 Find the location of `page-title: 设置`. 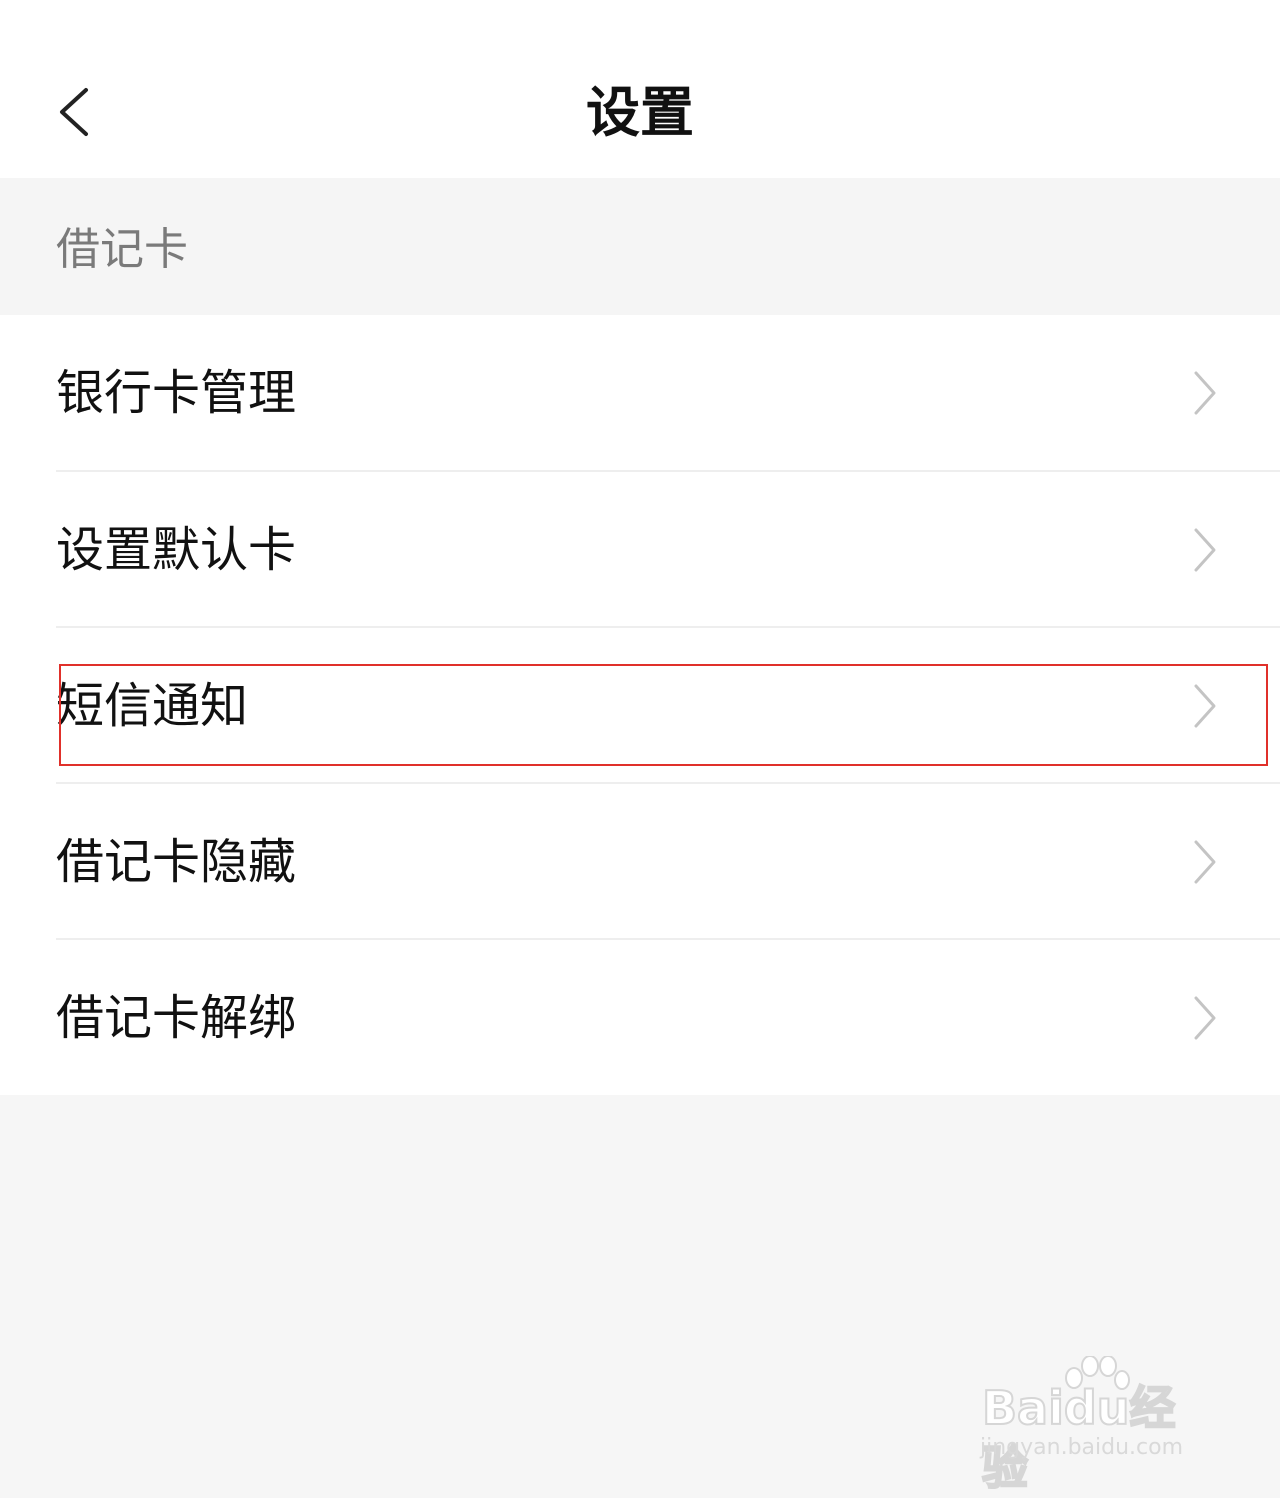

page-title: 设置 is located at coordinates (640, 112).